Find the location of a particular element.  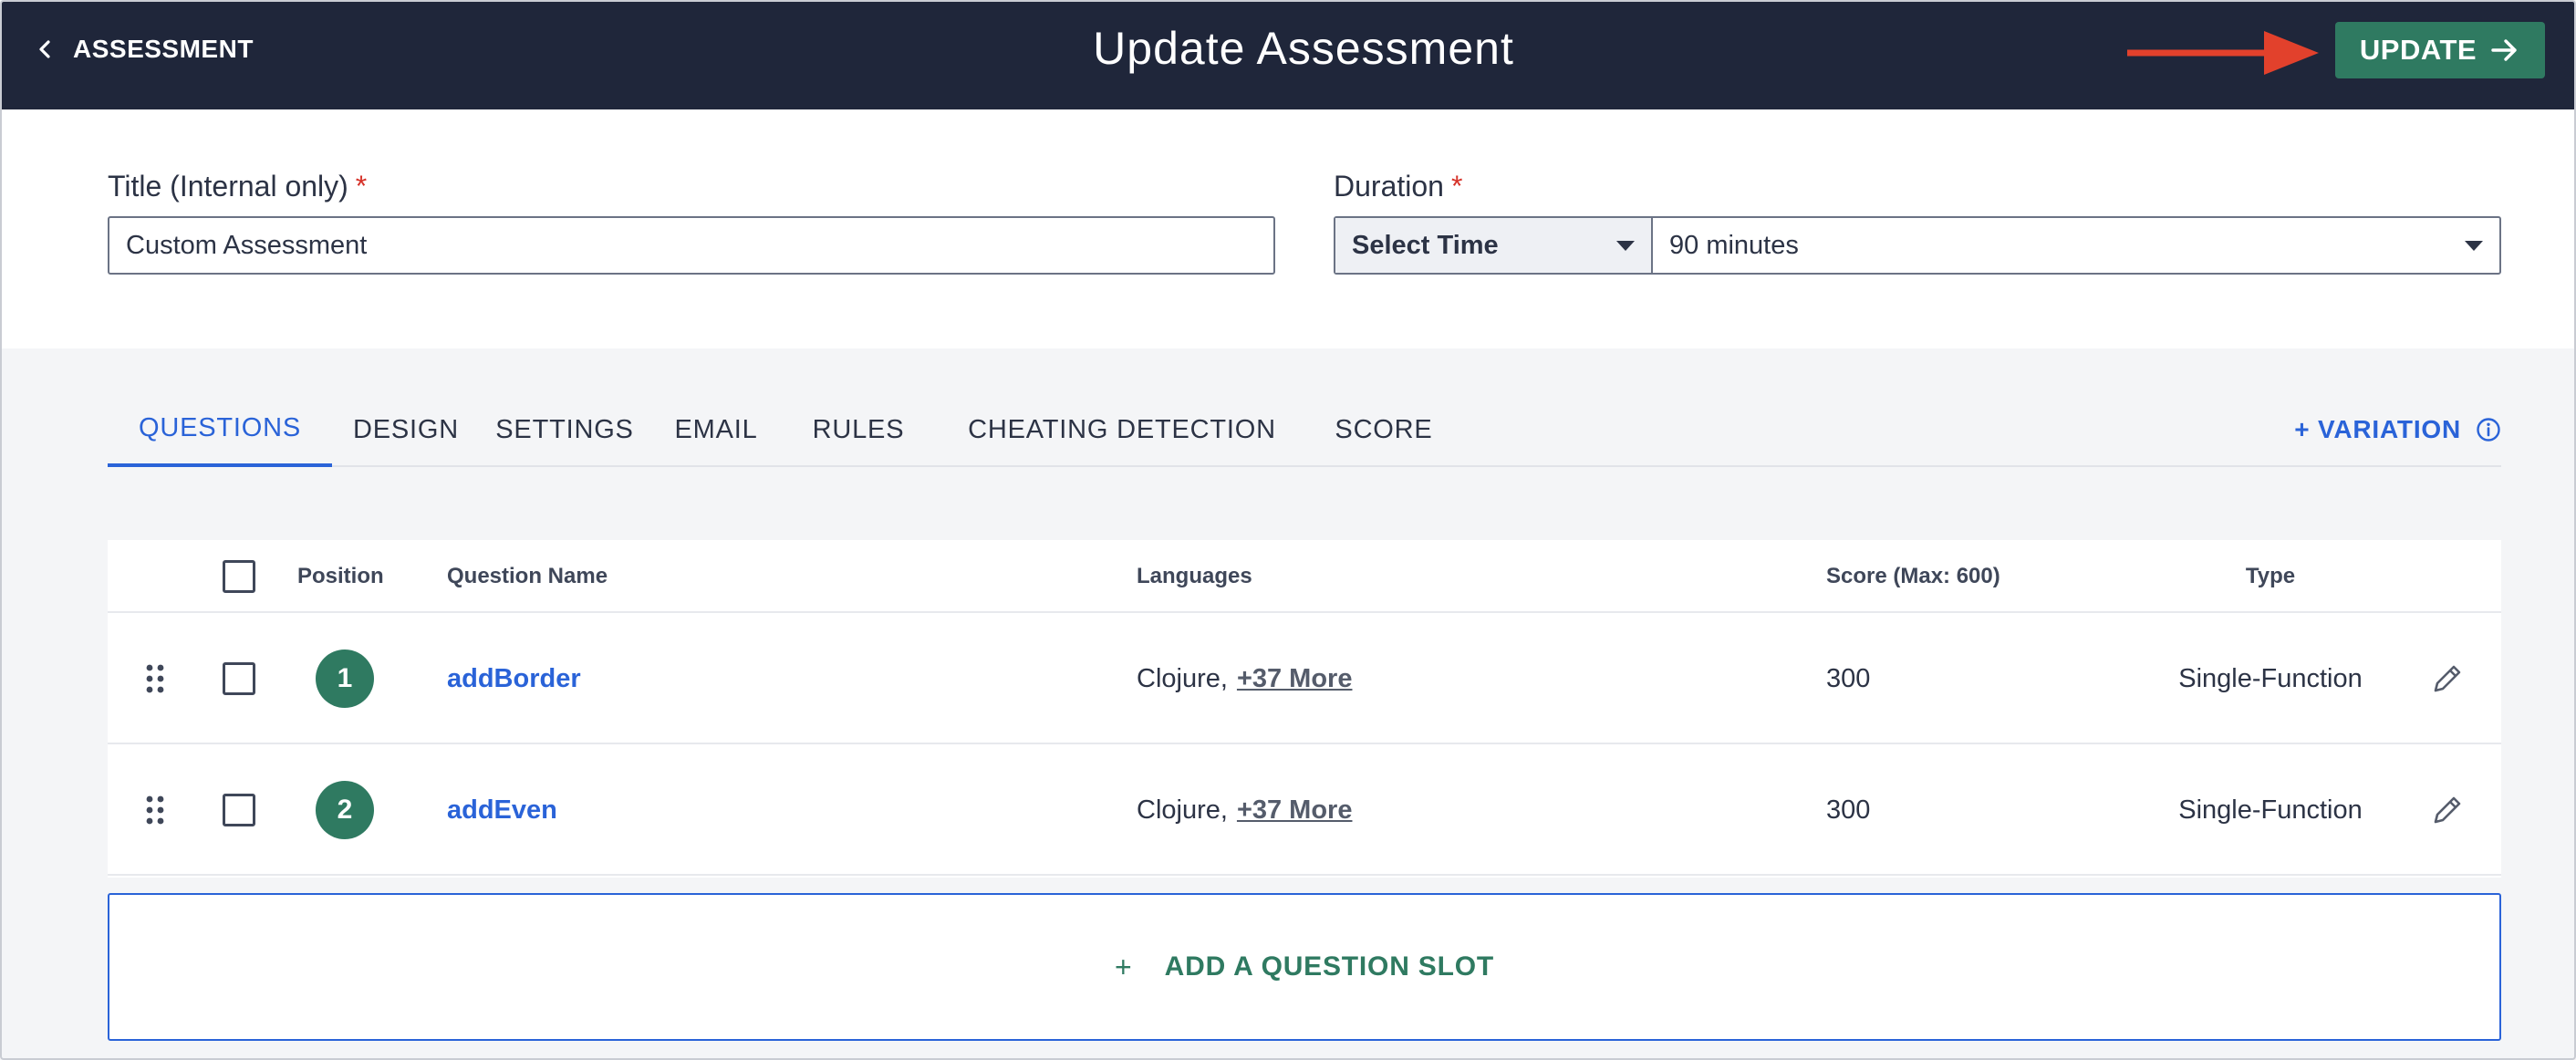

variation-control: + VARIATION is located at coordinates (2397, 430).